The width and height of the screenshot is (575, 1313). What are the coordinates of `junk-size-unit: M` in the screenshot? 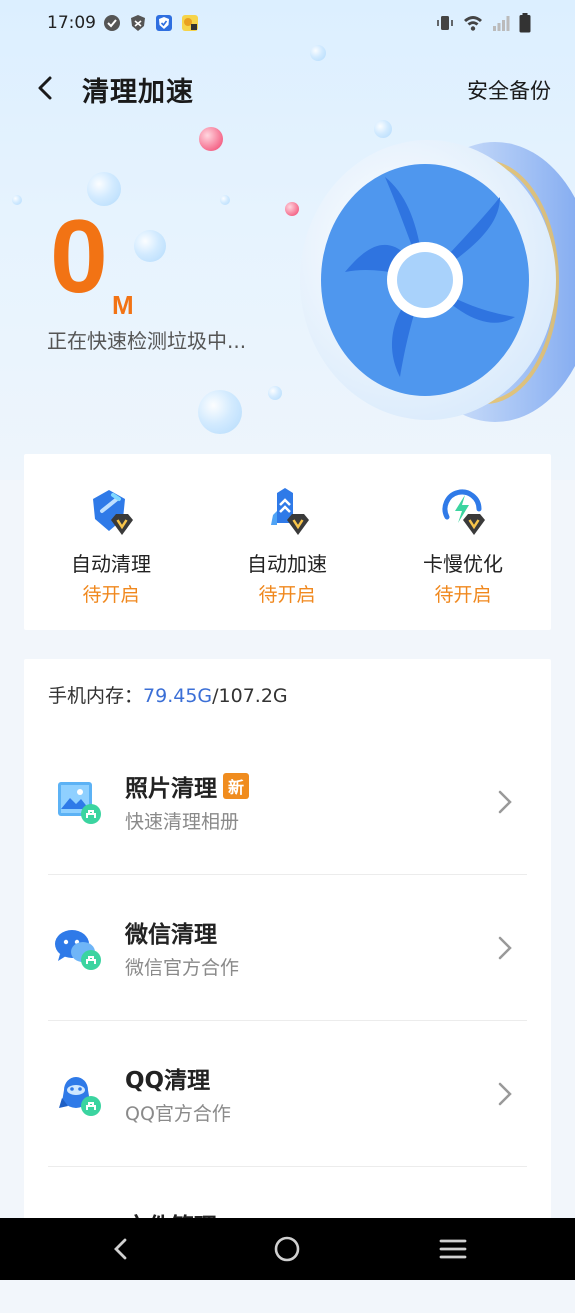 It's located at (123, 305).